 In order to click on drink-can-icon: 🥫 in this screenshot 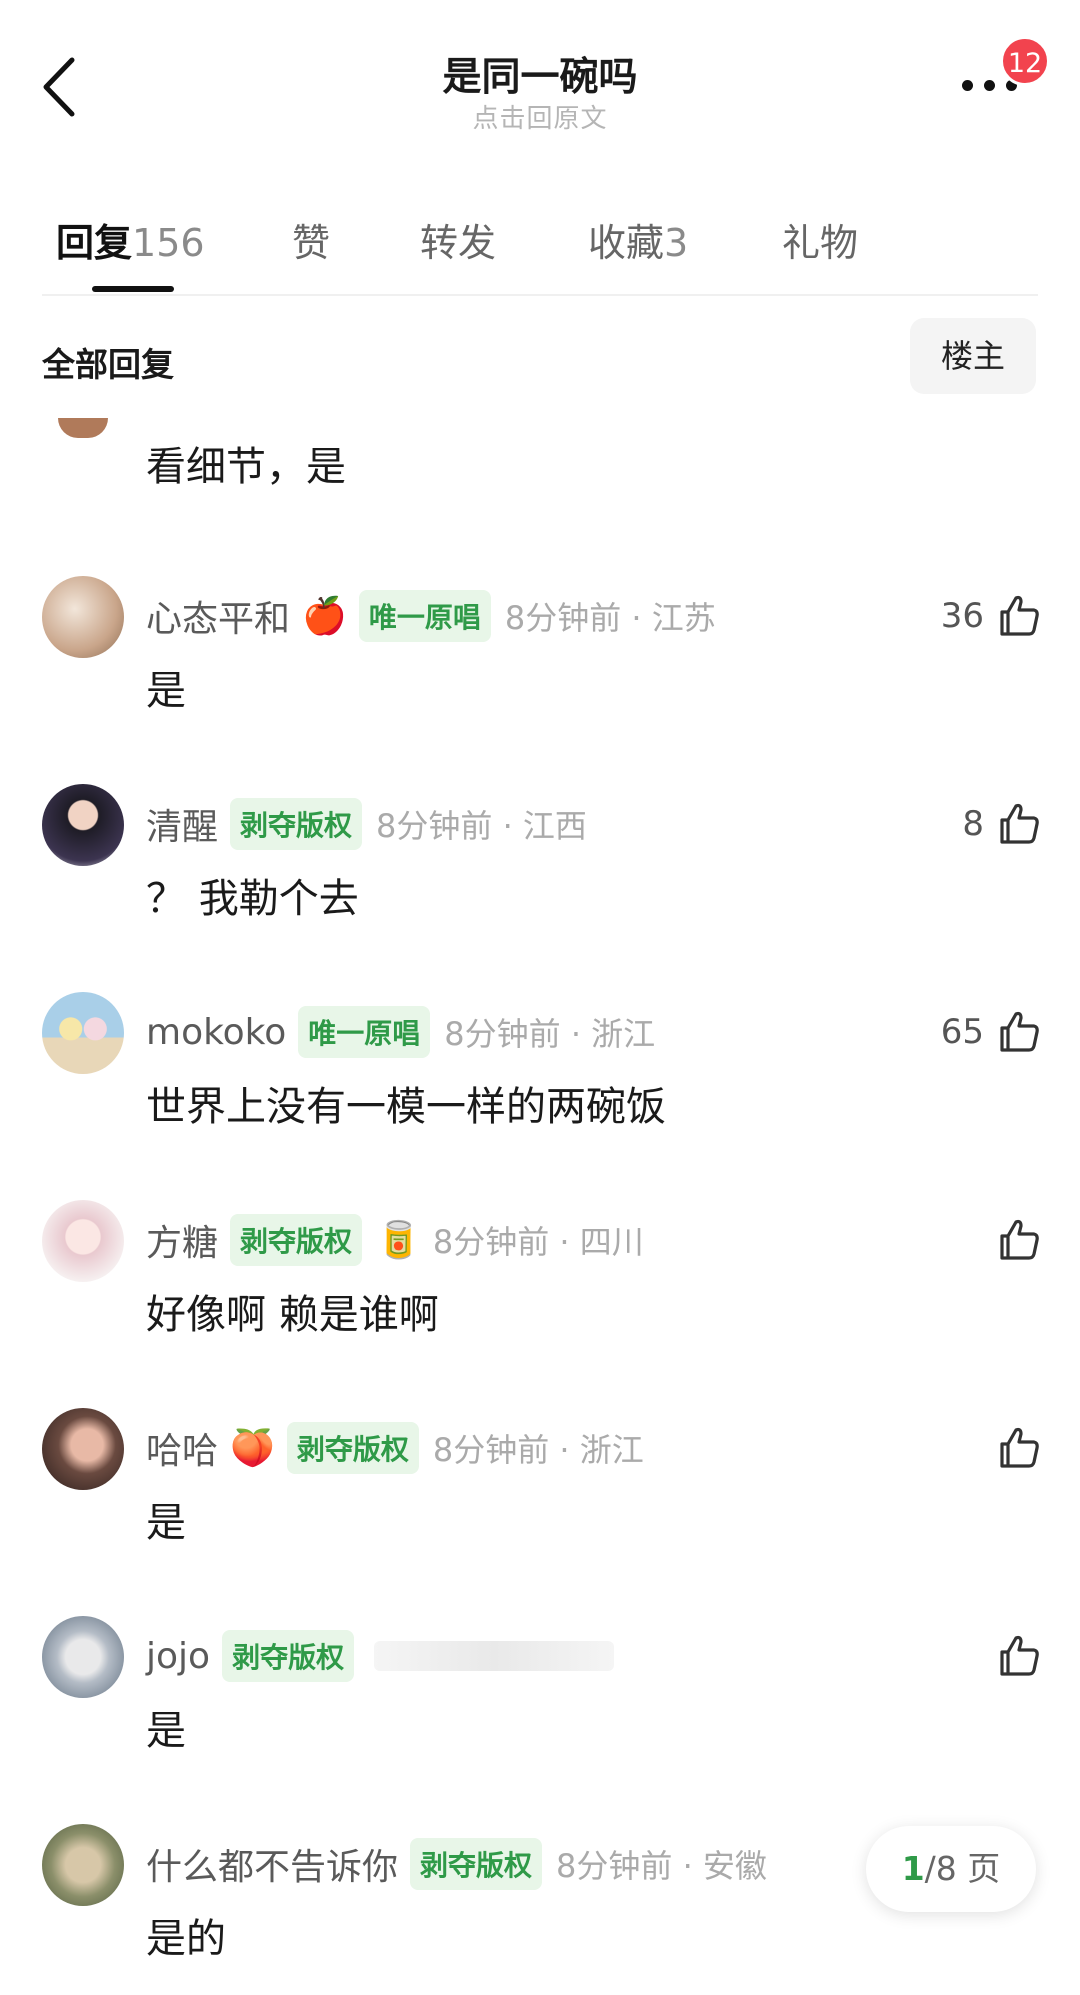, I will do `click(398, 1240)`.